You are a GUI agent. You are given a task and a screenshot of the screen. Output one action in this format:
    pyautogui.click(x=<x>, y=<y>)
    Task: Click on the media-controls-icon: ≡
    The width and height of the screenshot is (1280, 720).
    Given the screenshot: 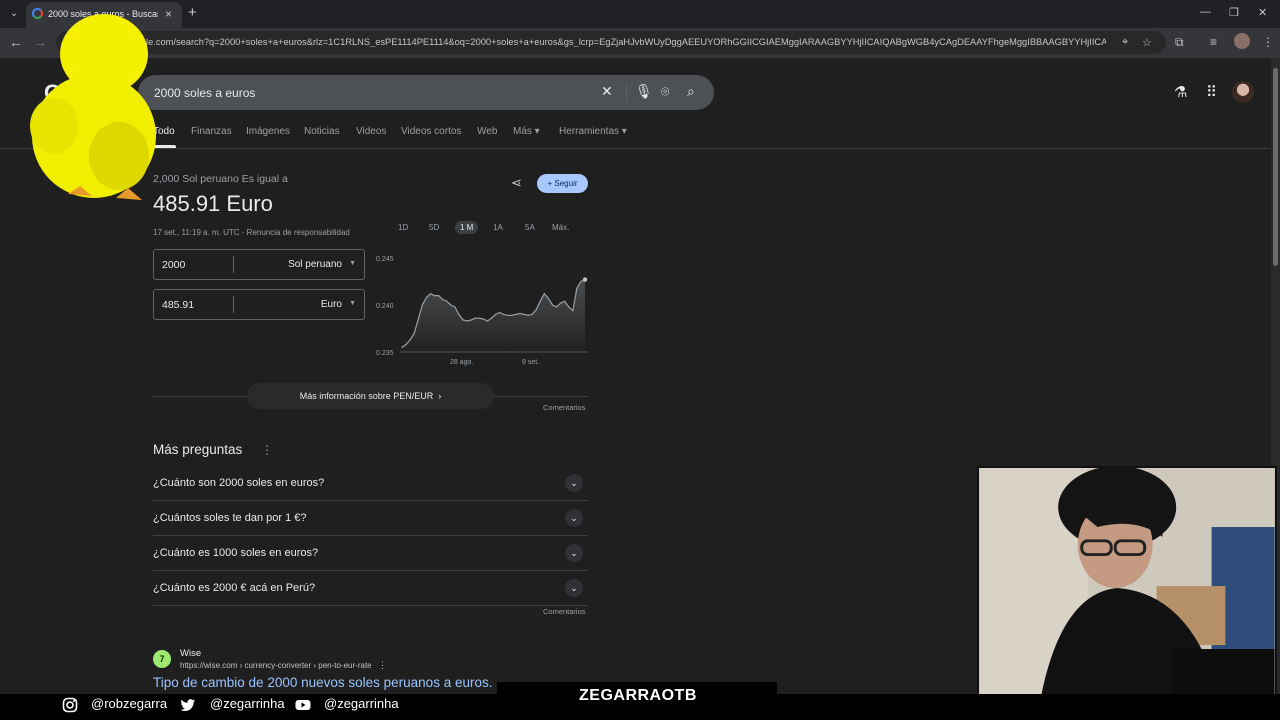 What is the action you would take?
    pyautogui.click(x=1213, y=42)
    